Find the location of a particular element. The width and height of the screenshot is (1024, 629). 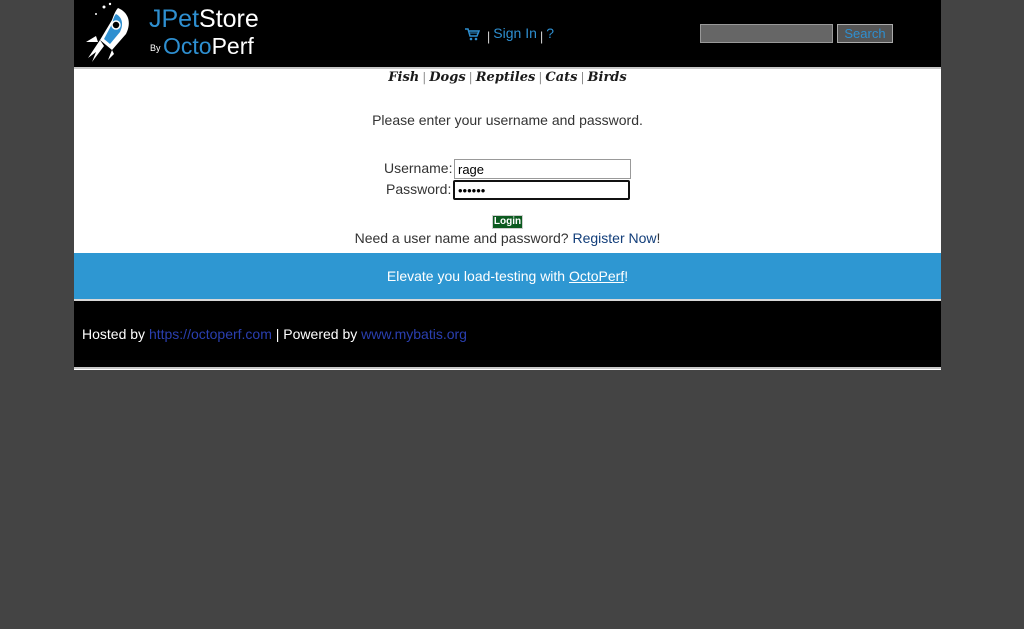

powered-link: www.mybatis.org is located at coordinates (414, 334).